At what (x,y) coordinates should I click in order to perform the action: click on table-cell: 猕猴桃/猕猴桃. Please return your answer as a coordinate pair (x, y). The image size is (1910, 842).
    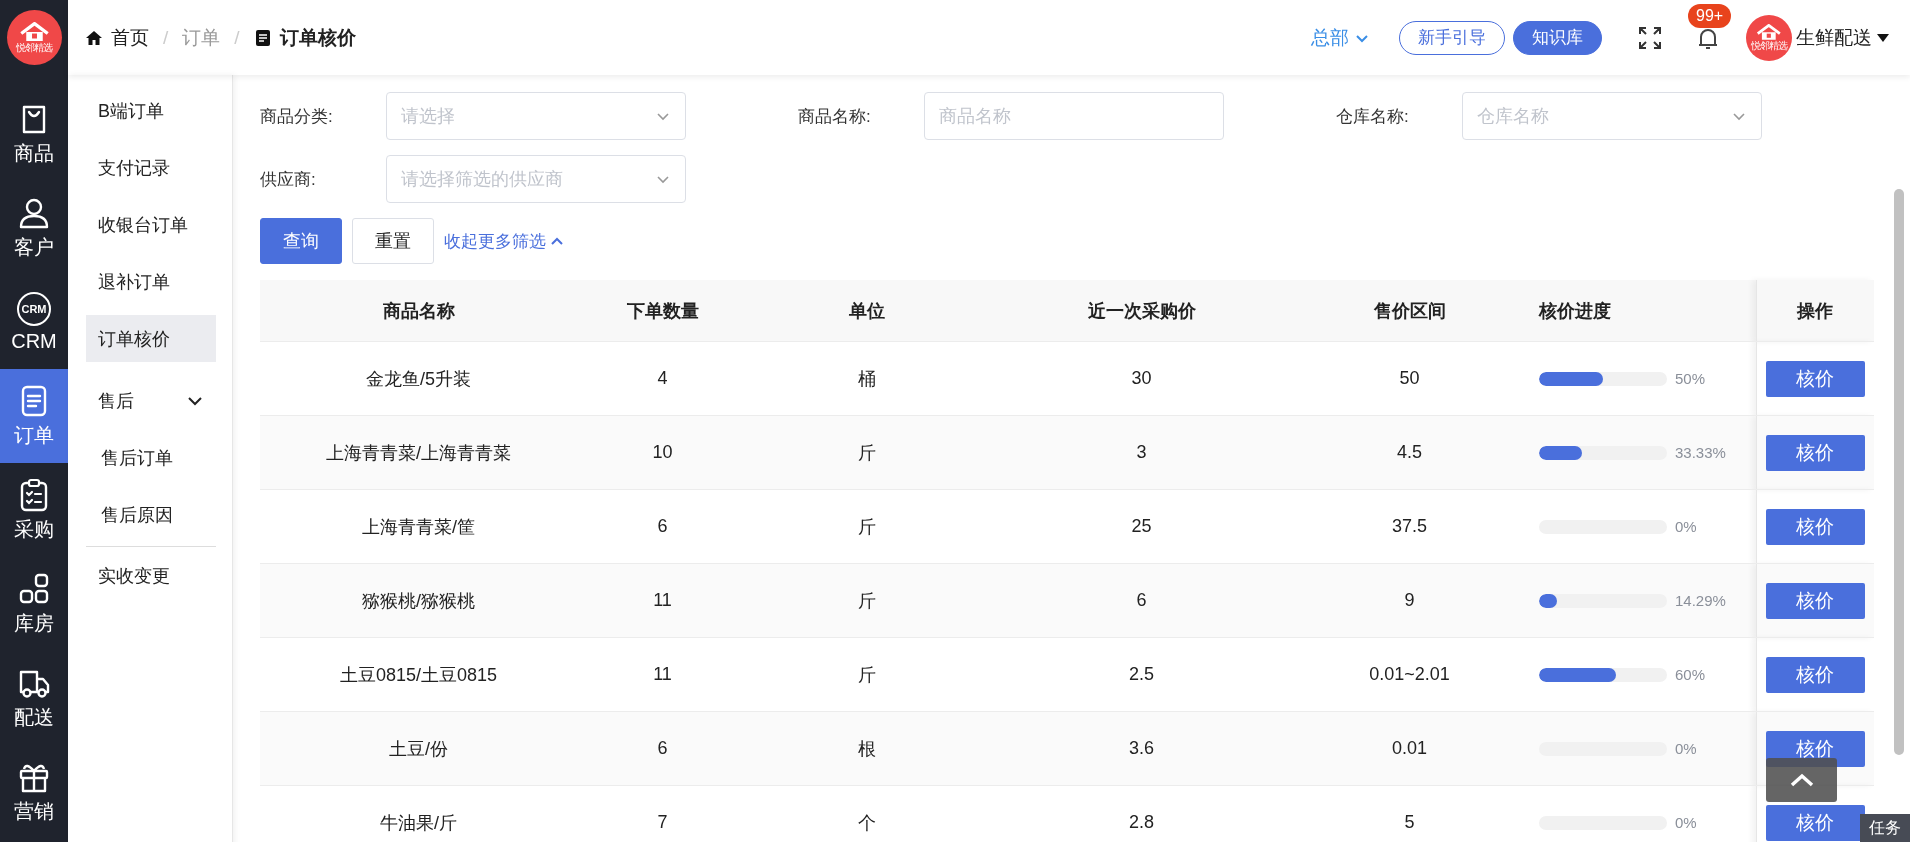
    Looking at the image, I should click on (418, 600).